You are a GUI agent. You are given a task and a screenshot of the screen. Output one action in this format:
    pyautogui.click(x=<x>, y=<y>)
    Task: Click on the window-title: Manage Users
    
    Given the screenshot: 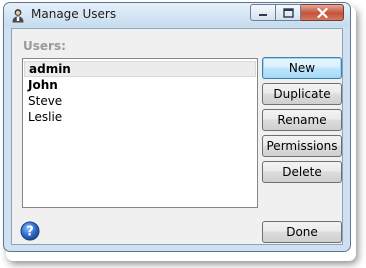 What is the action you would take?
    pyautogui.click(x=74, y=14)
    